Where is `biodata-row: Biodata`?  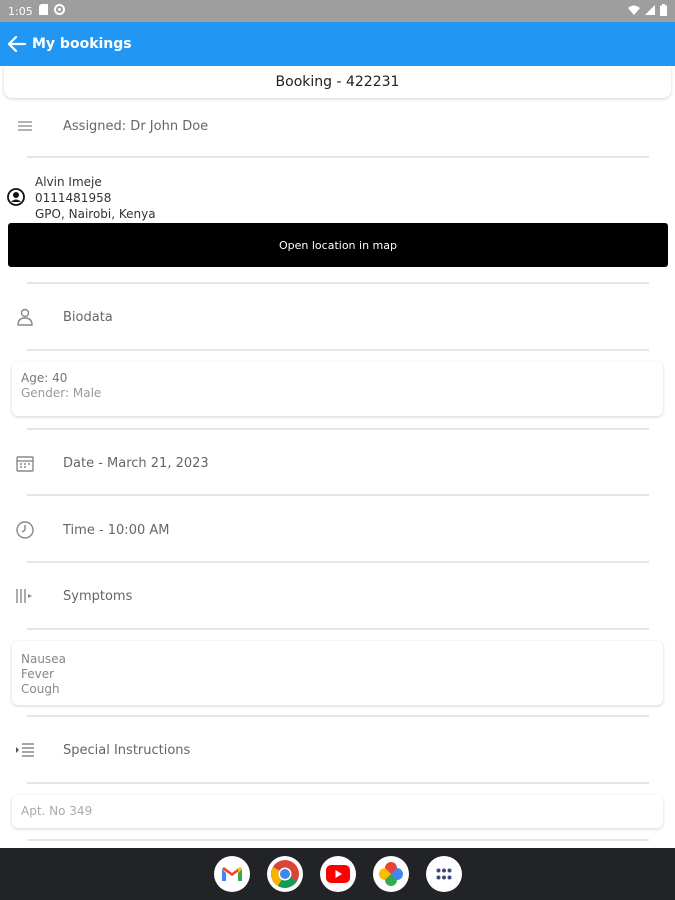 biodata-row: Biodata is located at coordinates (337, 317).